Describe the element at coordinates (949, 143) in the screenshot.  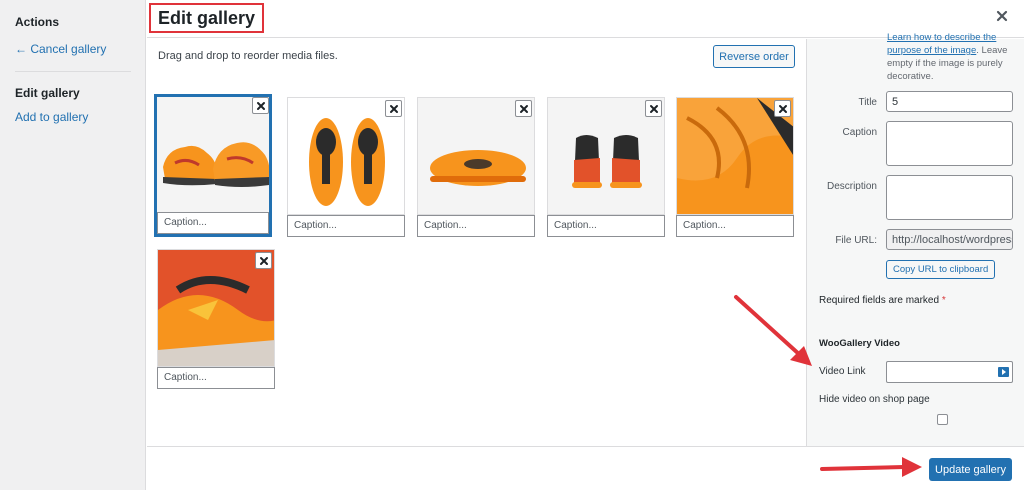
I see `caption-textarea` at that location.